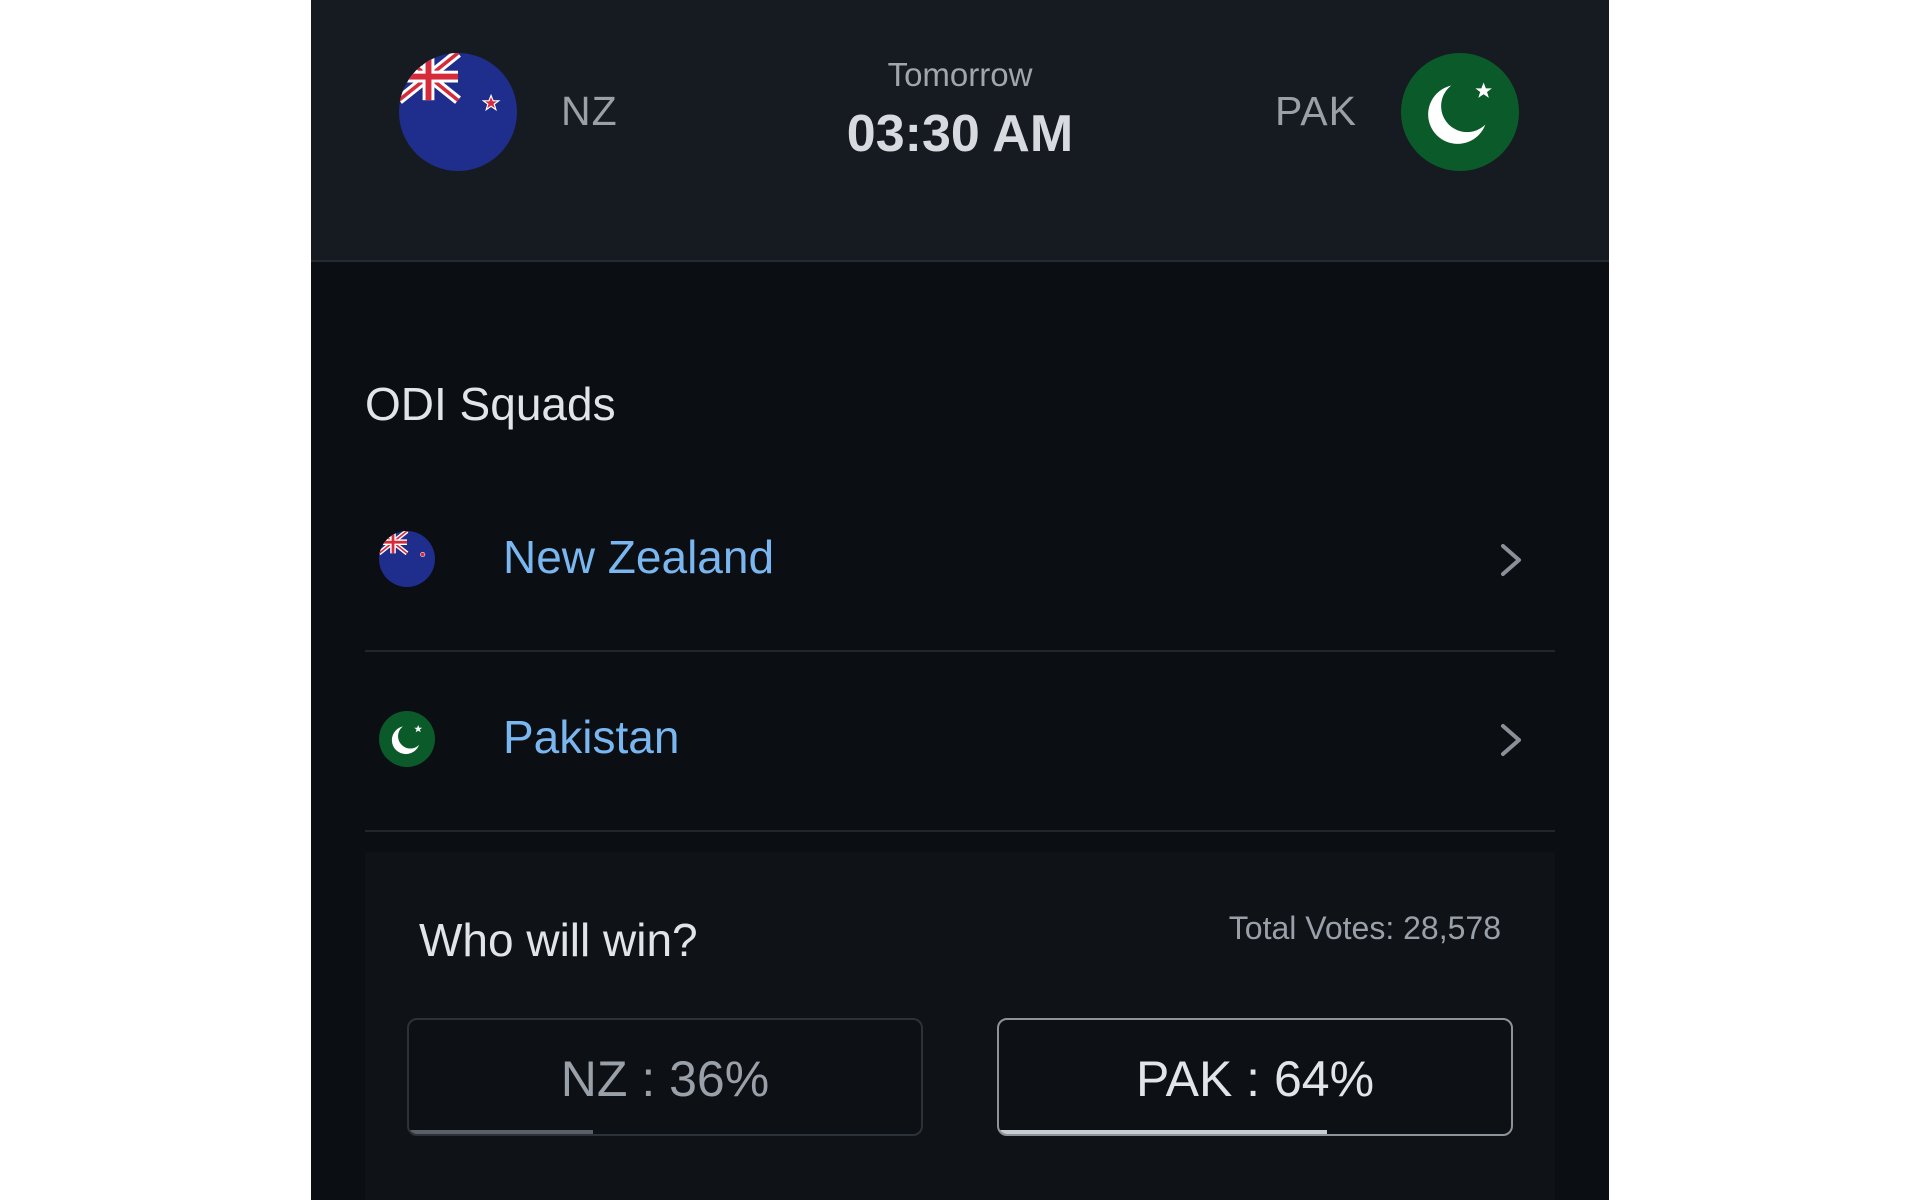 The image size is (1920, 1200). I want to click on match-header: NZ Tomorrow 03:30 AM PAK, so click(960, 131).